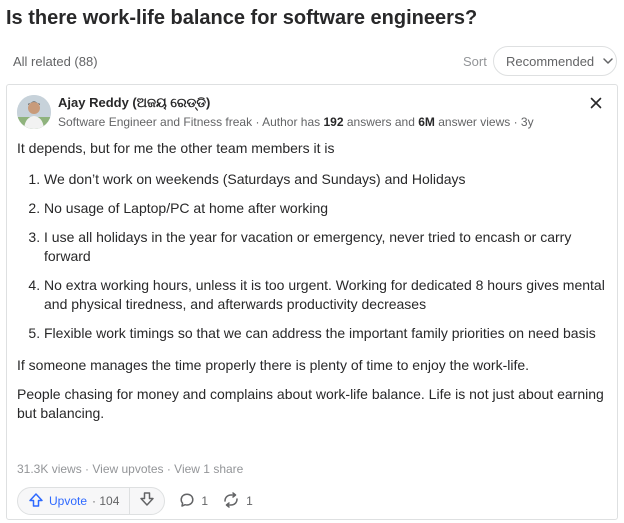  I want to click on filter-bar: All related (88) Sort Recommended, so click(312, 61).